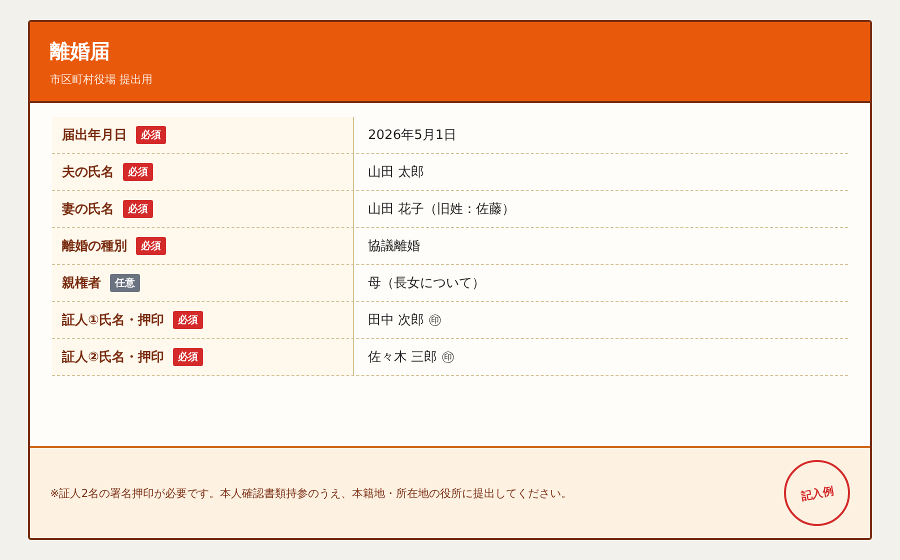 The height and width of the screenshot is (560, 900). What do you see at coordinates (101, 79) in the screenshot?
I see `form-subtitle: 市区町村役場 提出用` at bounding box center [101, 79].